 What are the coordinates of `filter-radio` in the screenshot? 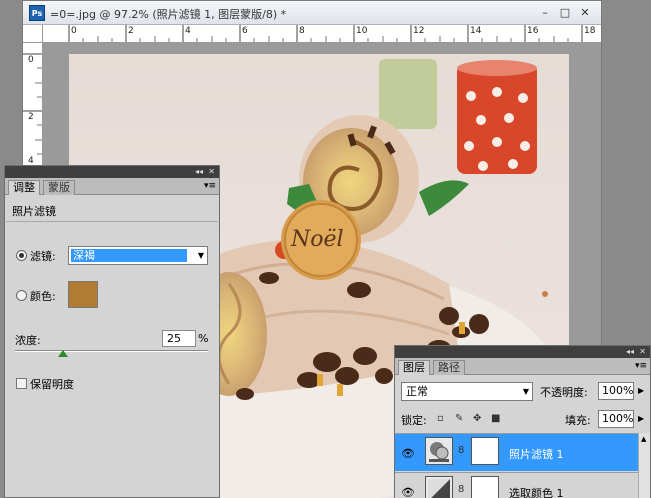 It's located at (21, 255).